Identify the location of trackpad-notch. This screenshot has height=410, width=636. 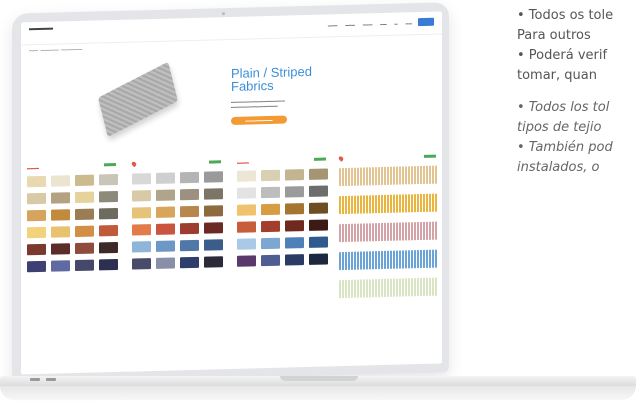
(319, 378).